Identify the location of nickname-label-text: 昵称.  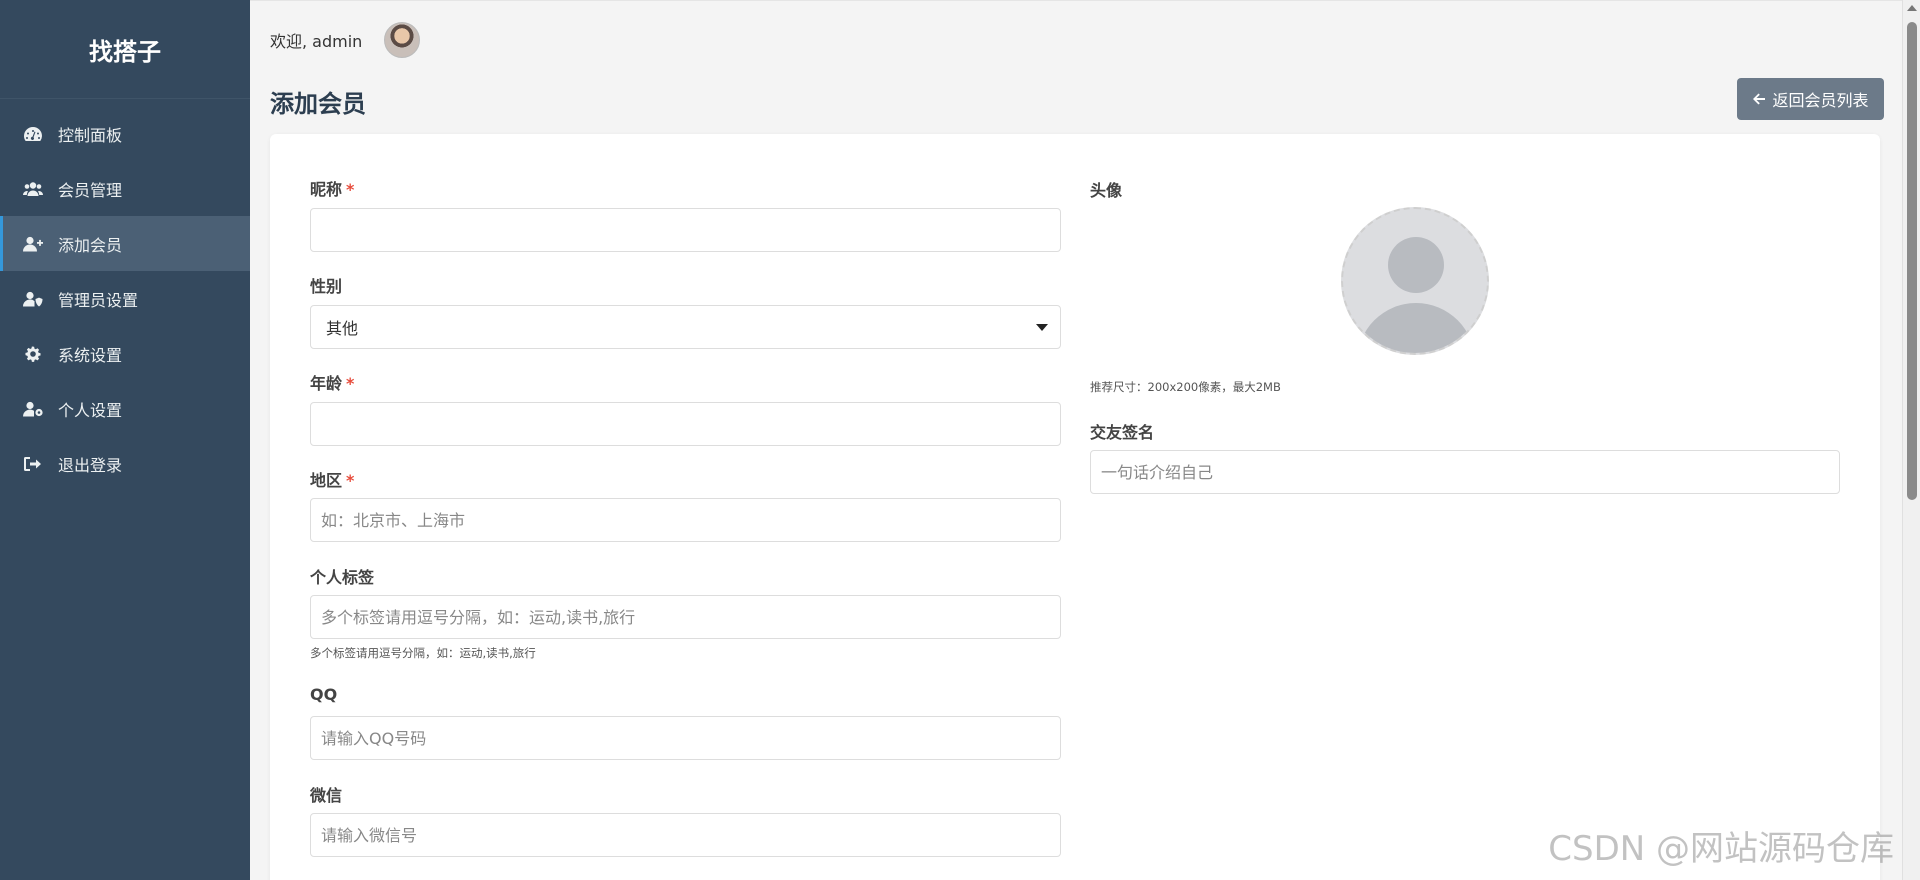
(326, 189).